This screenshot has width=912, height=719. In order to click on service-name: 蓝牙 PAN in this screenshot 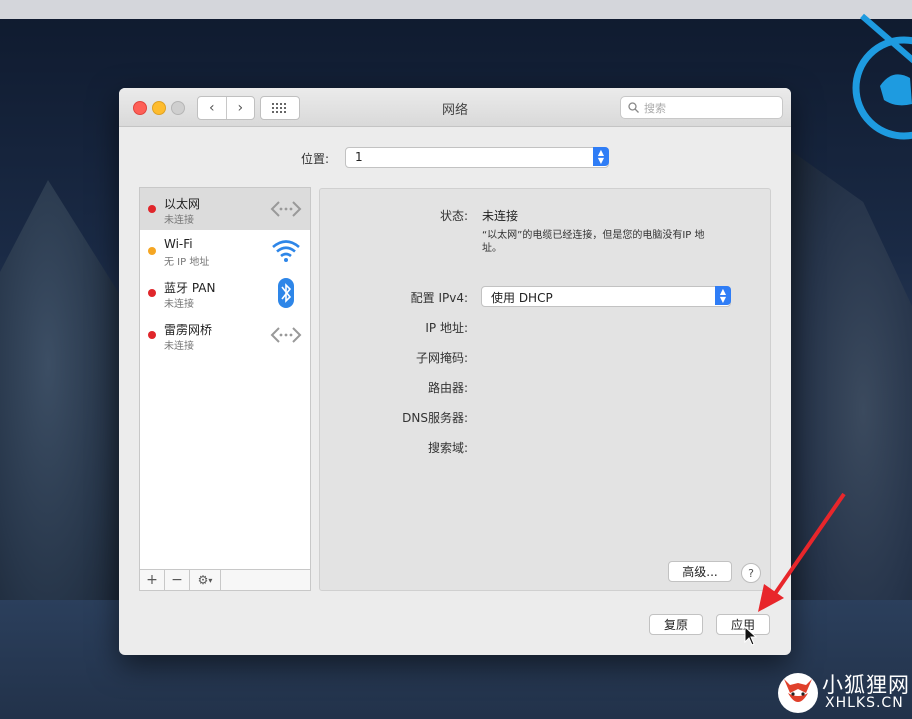, I will do `click(190, 288)`.